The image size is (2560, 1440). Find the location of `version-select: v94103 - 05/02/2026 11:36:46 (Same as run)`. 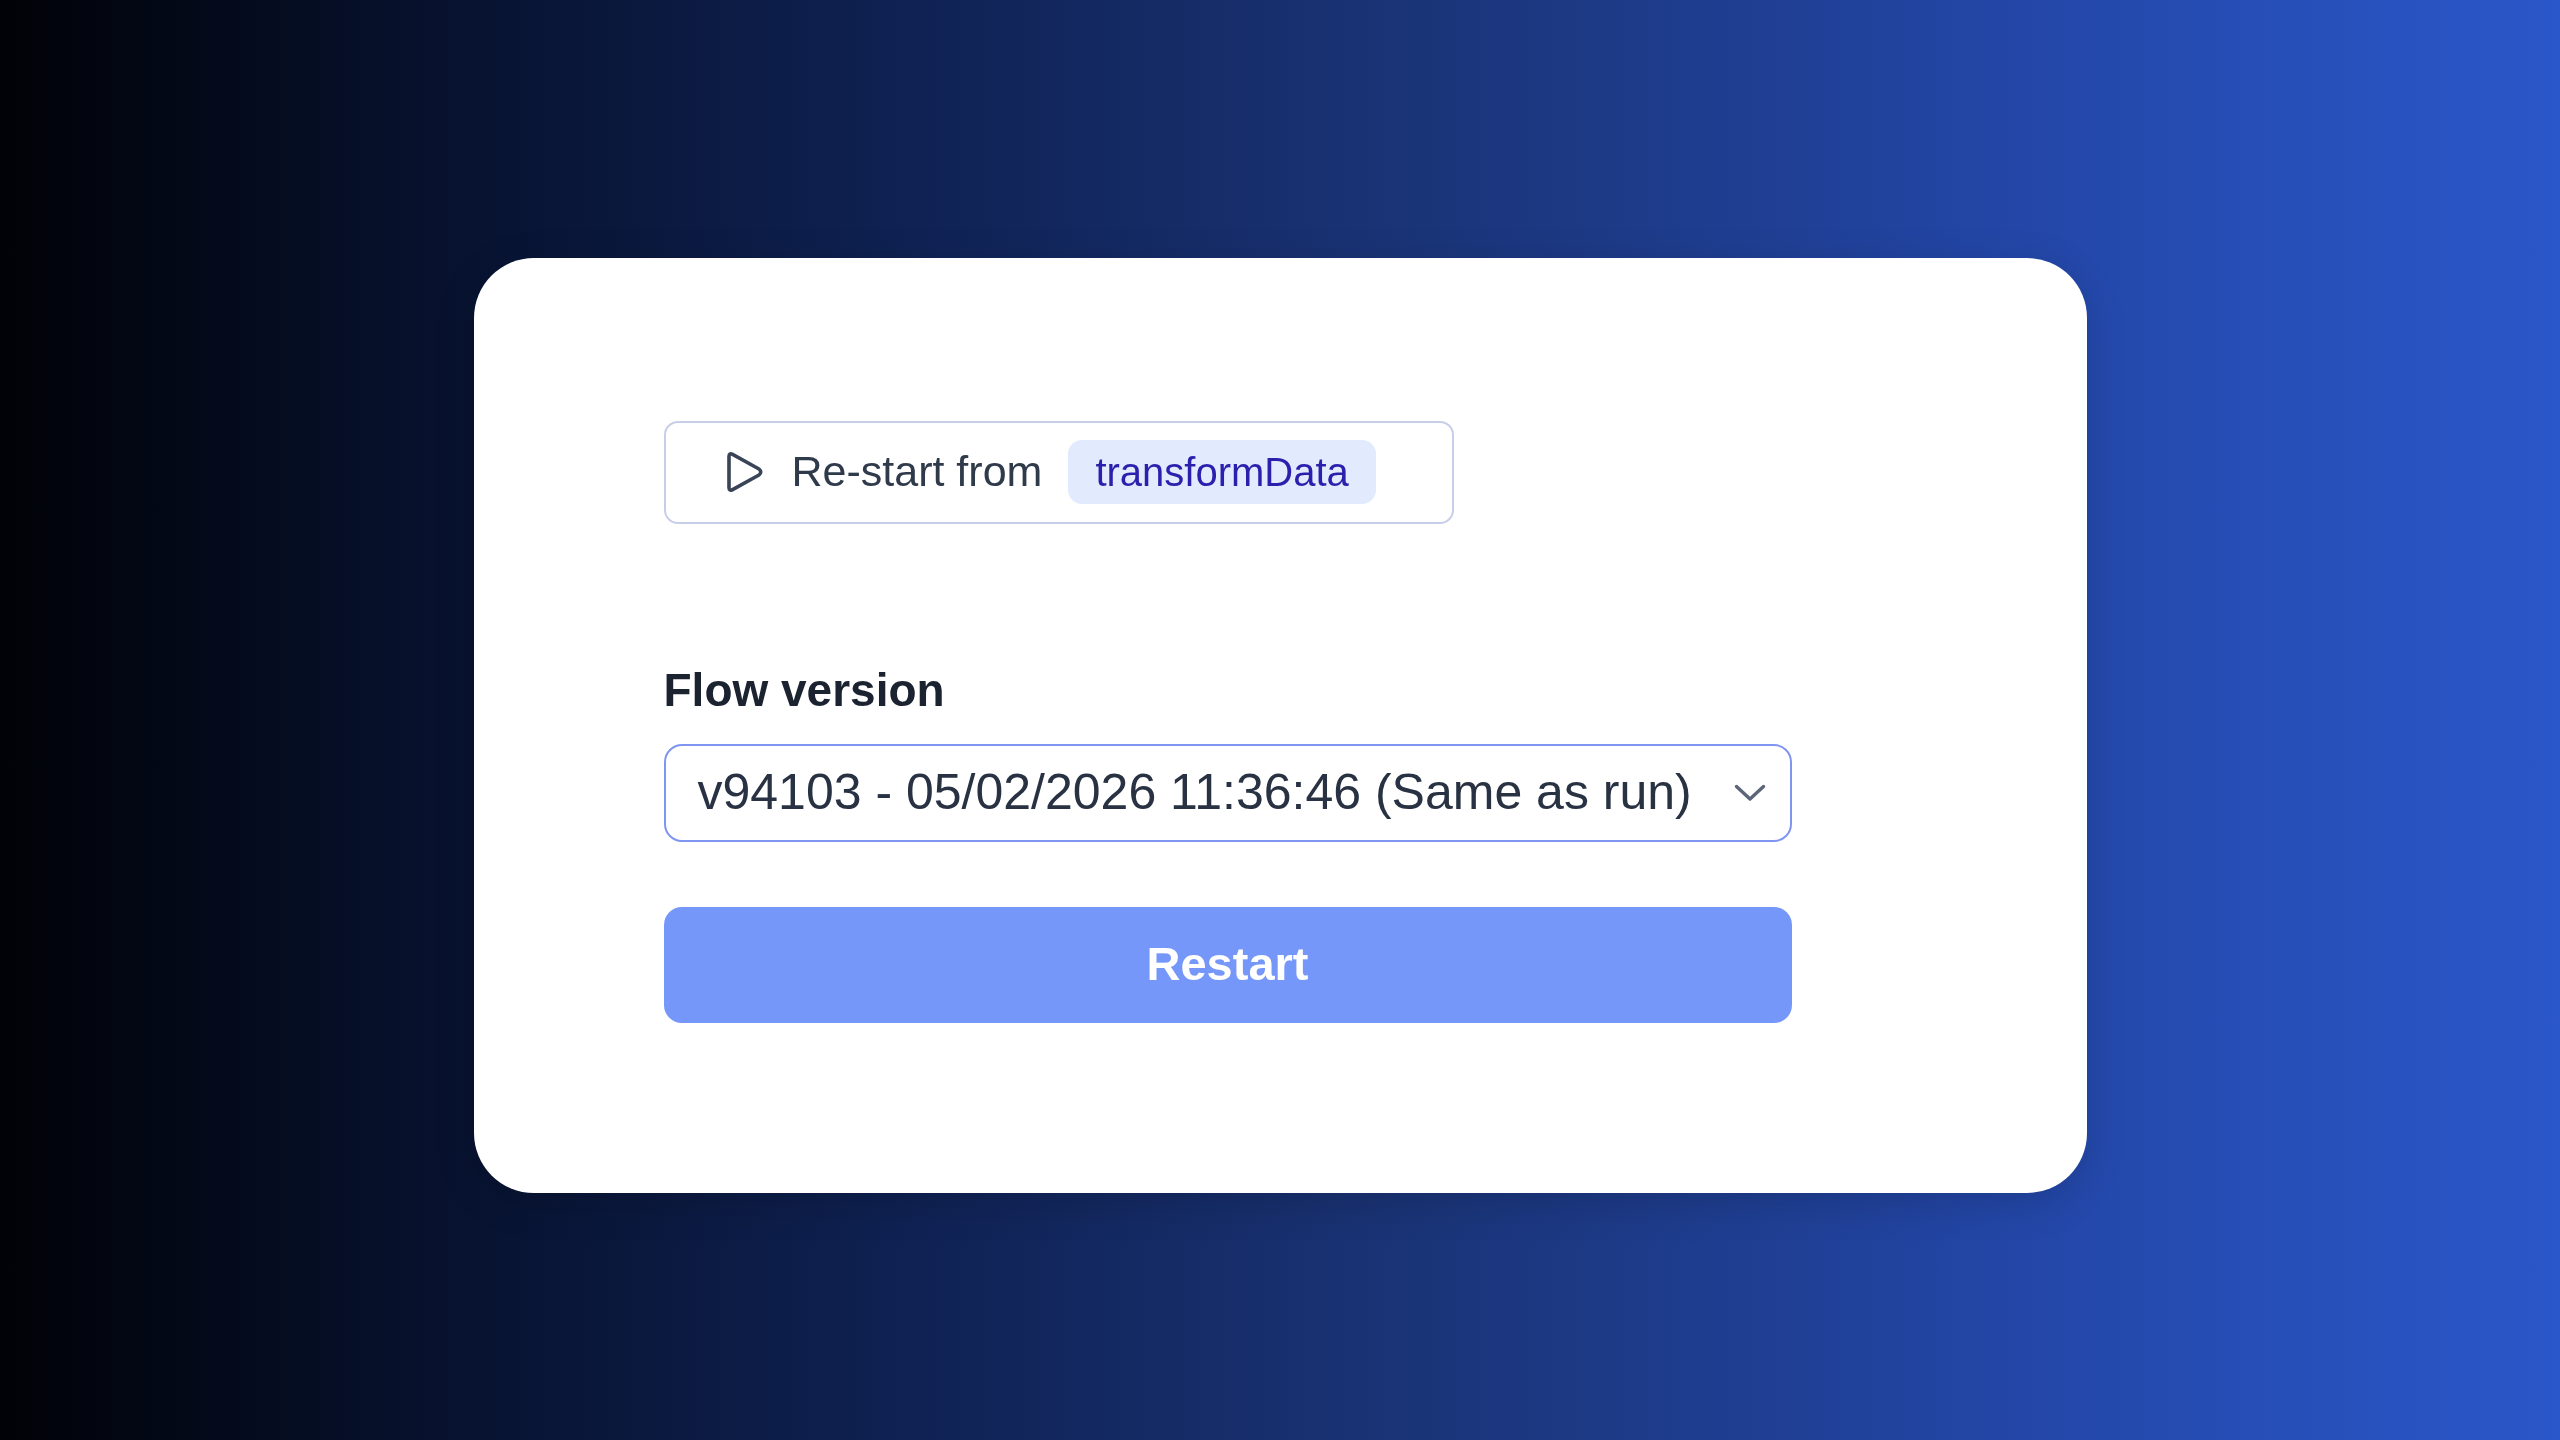

version-select: v94103 - 05/02/2026 11:36:46 (Same as run) is located at coordinates (1227, 792).